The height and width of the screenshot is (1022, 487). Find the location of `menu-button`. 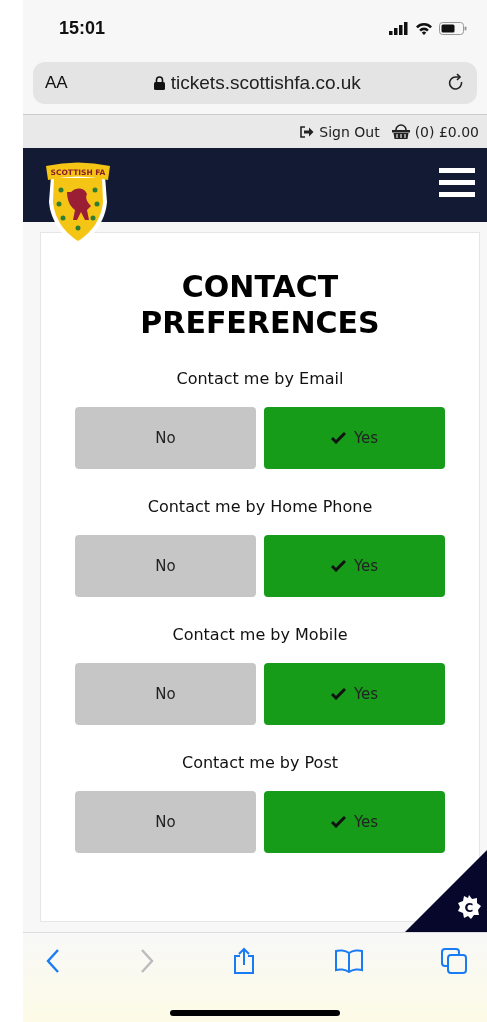

menu-button is located at coordinates (457, 182).